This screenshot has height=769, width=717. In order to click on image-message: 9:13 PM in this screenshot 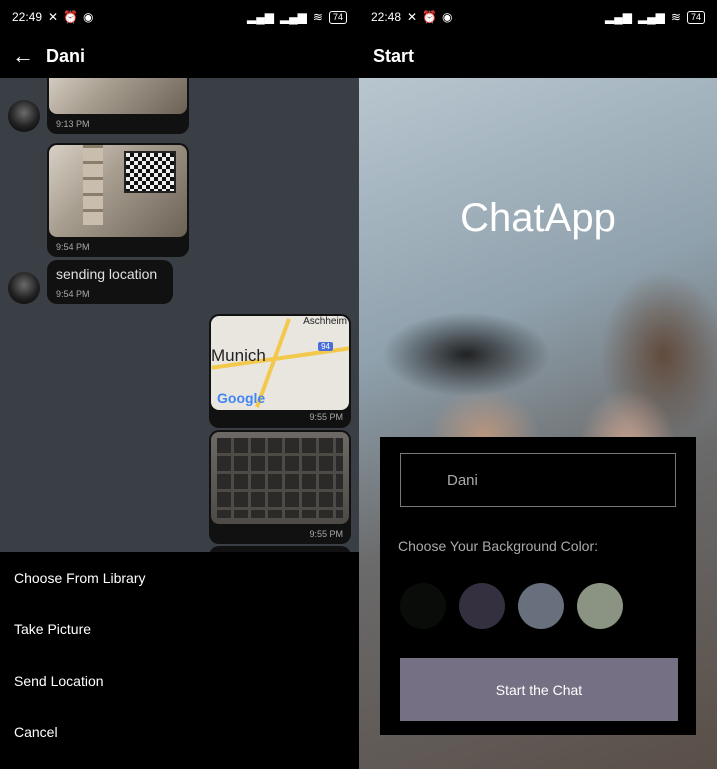, I will do `click(118, 106)`.